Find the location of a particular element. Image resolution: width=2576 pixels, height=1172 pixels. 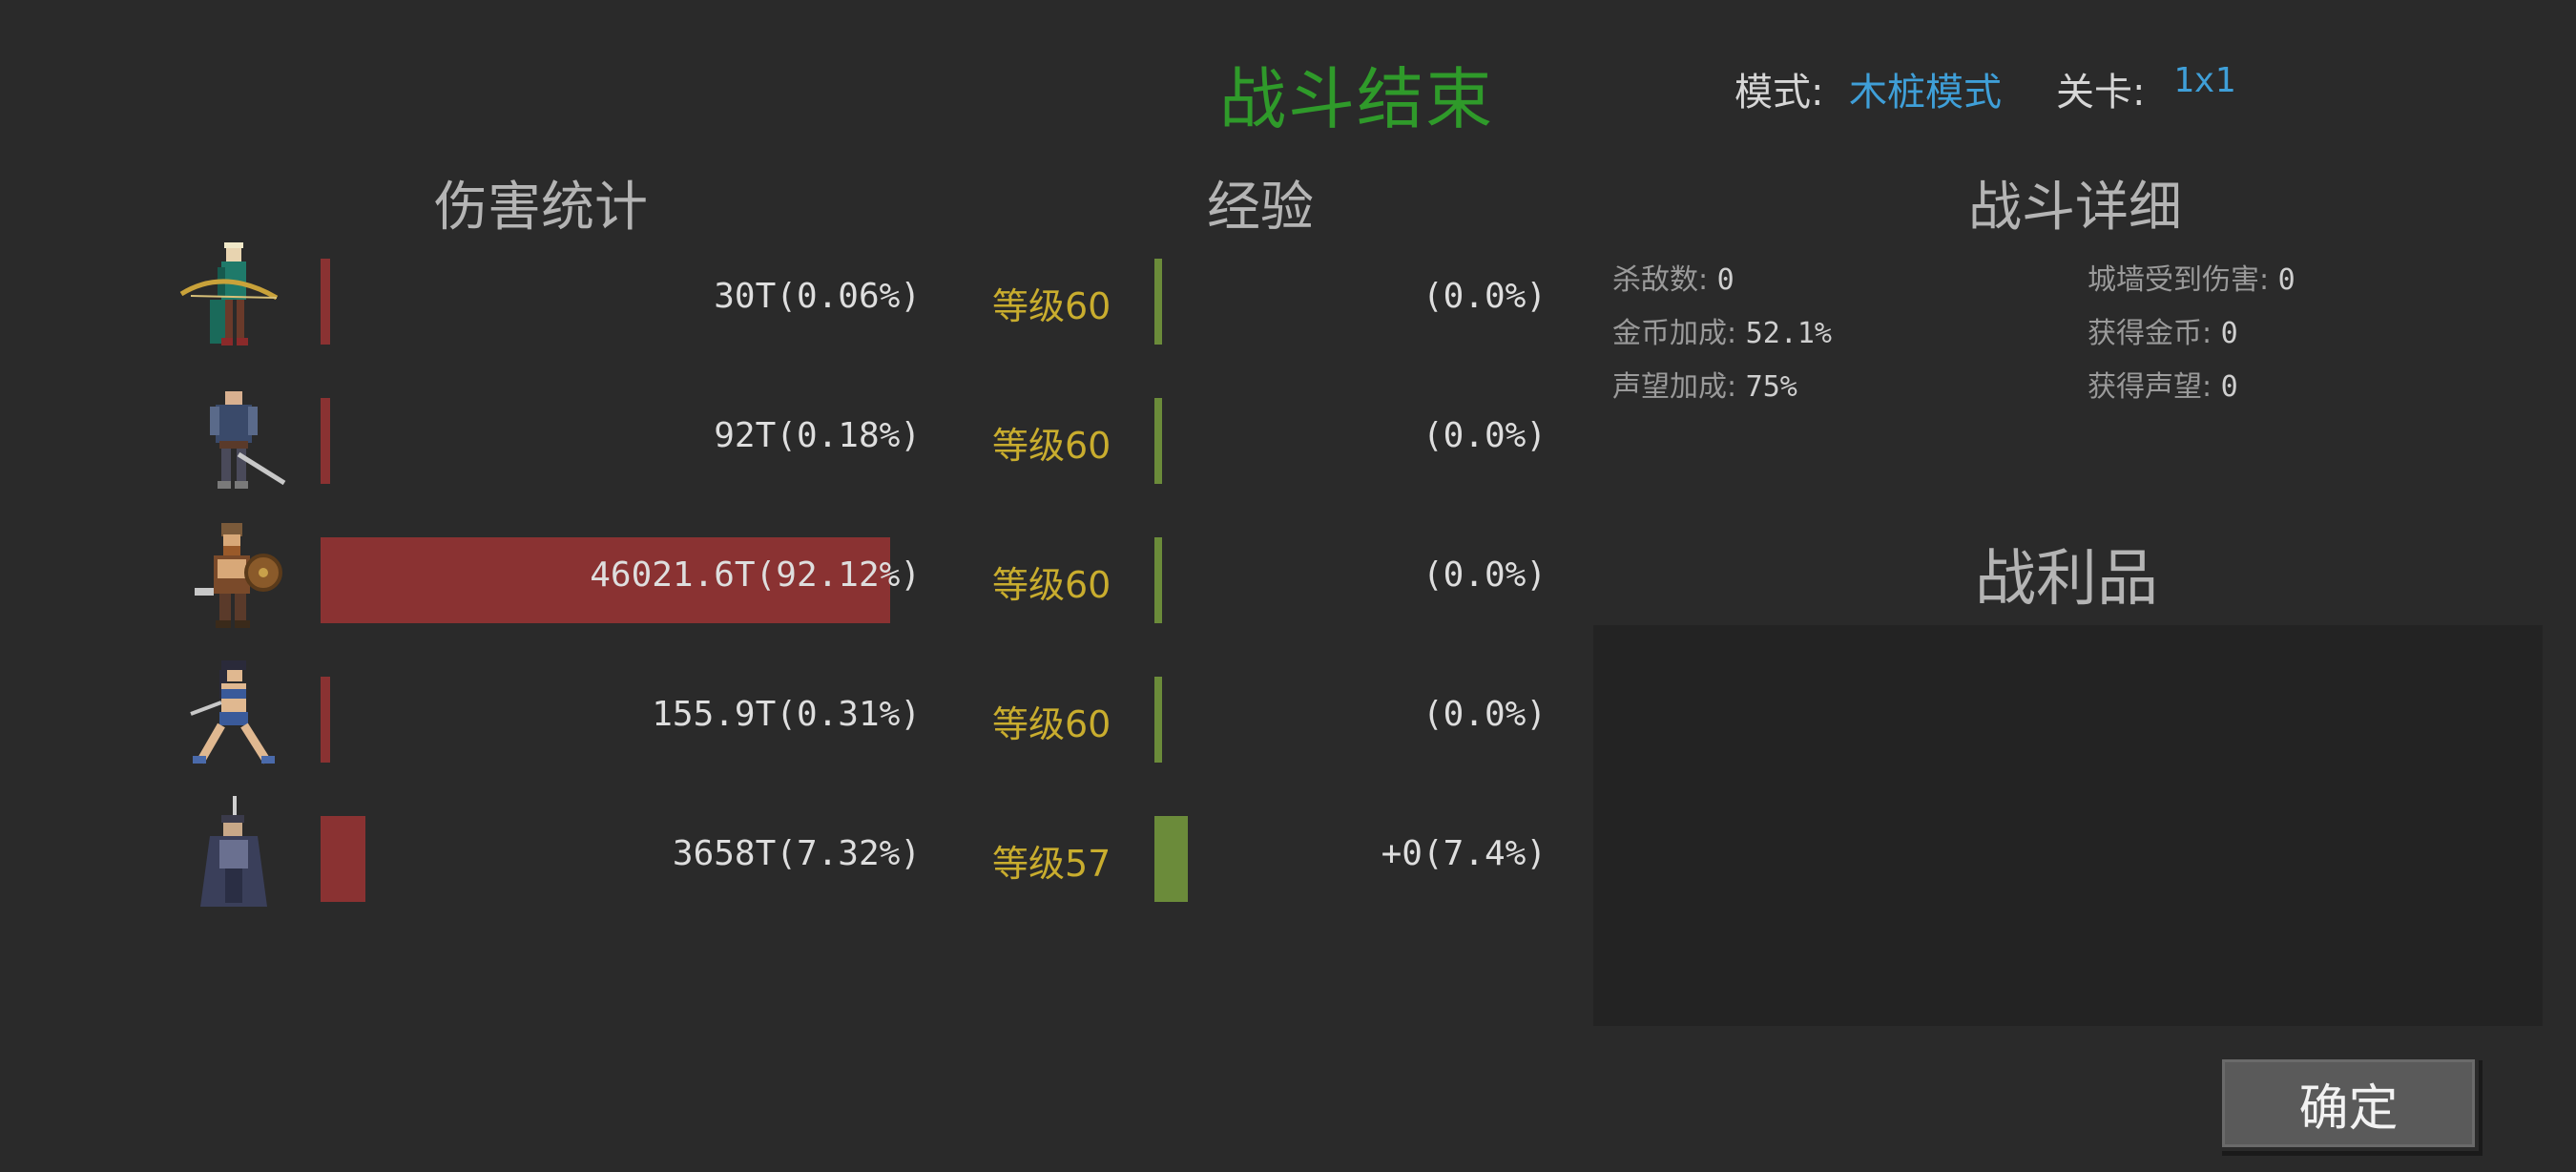

amazon-warrior-portrait is located at coordinates (234, 719).